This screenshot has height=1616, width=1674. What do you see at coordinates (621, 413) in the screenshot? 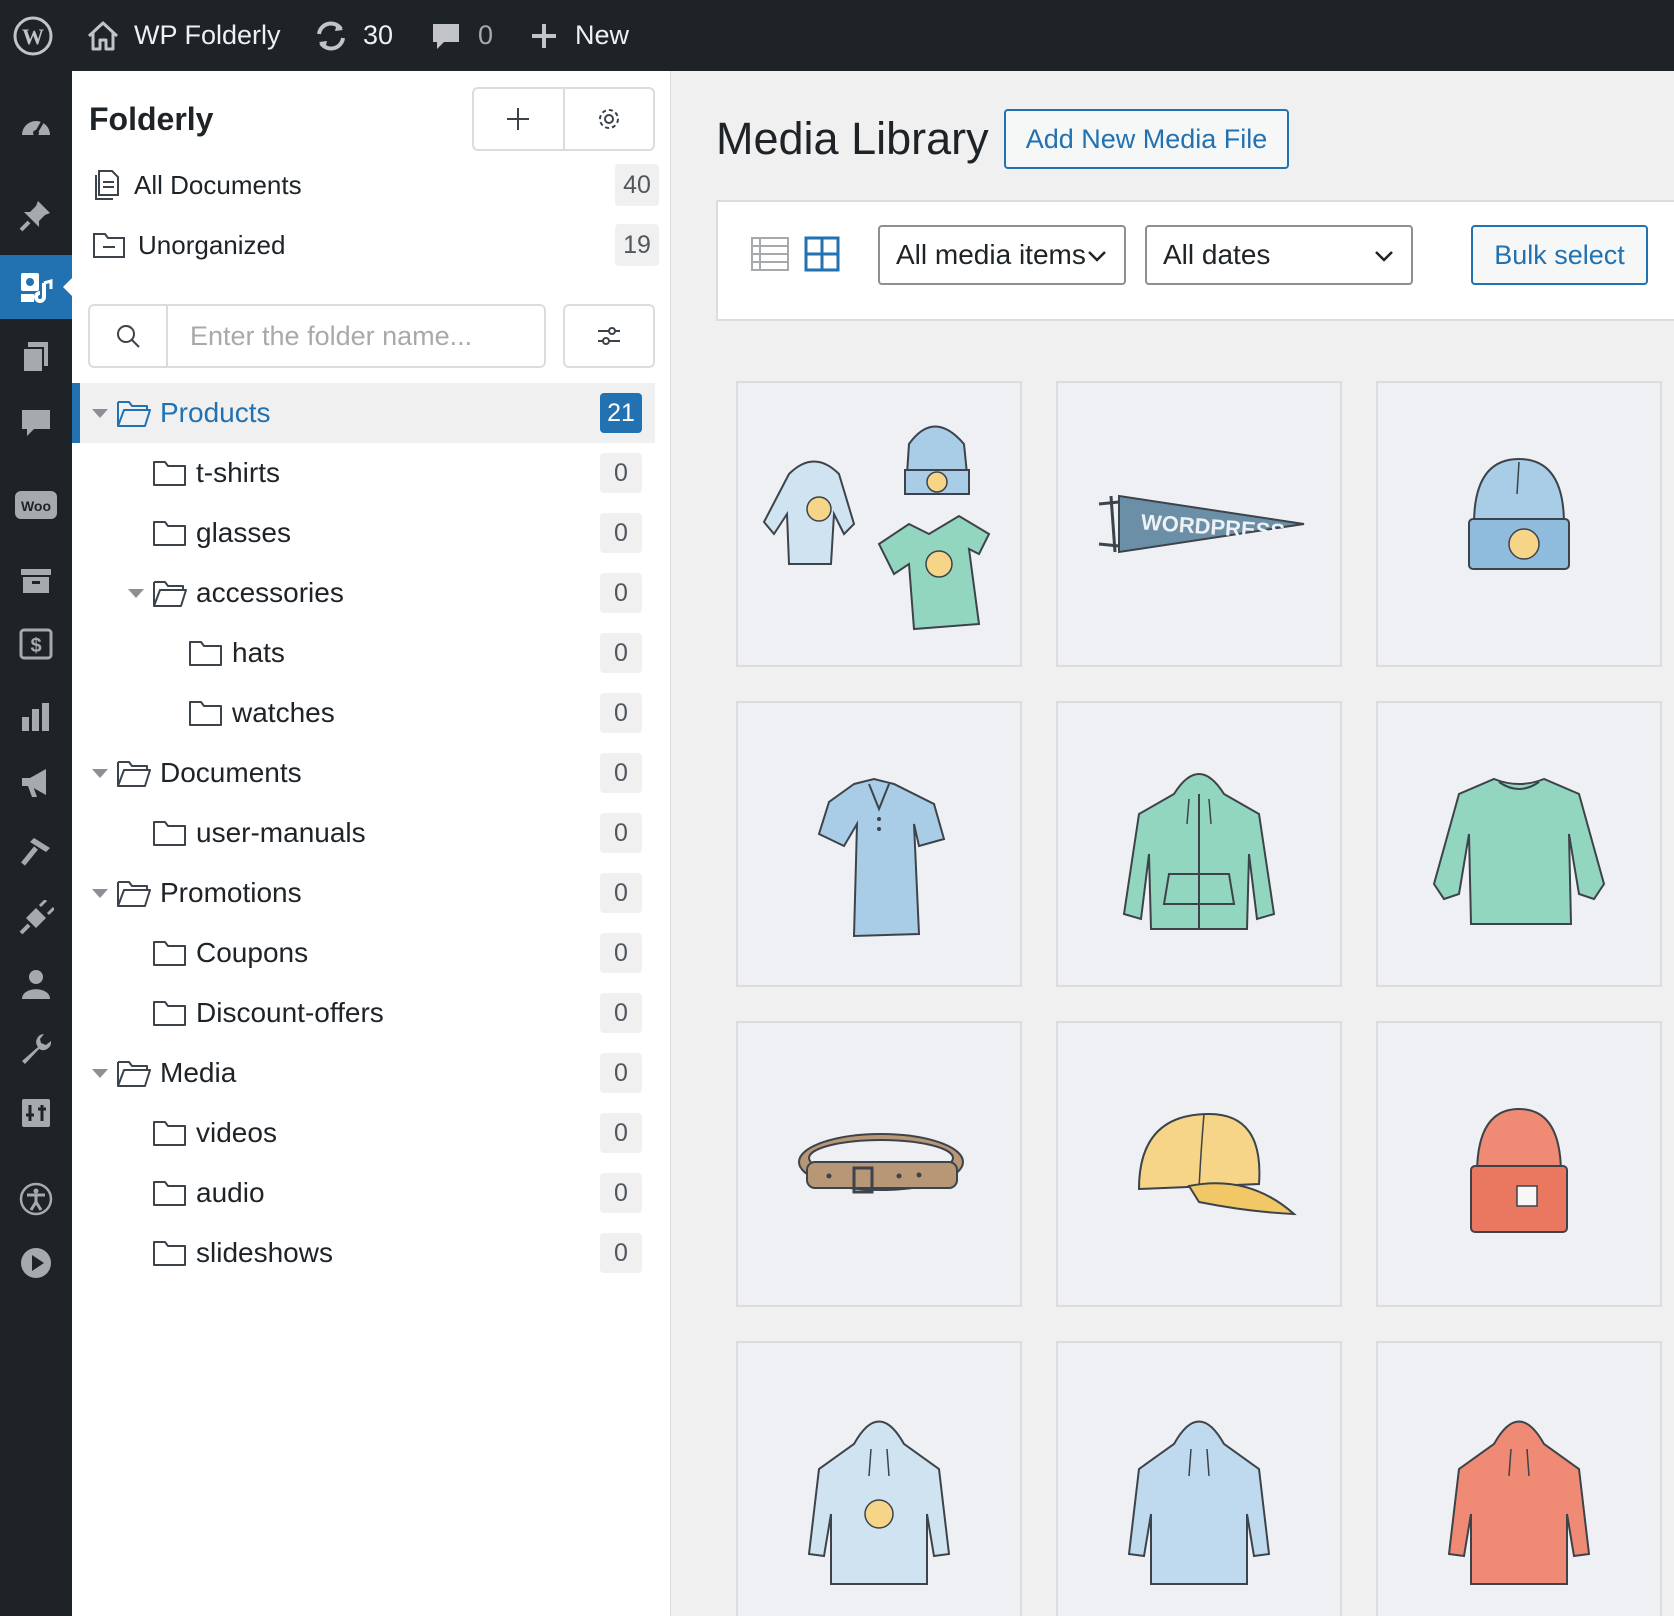
I see `folder-count-badge: 21` at bounding box center [621, 413].